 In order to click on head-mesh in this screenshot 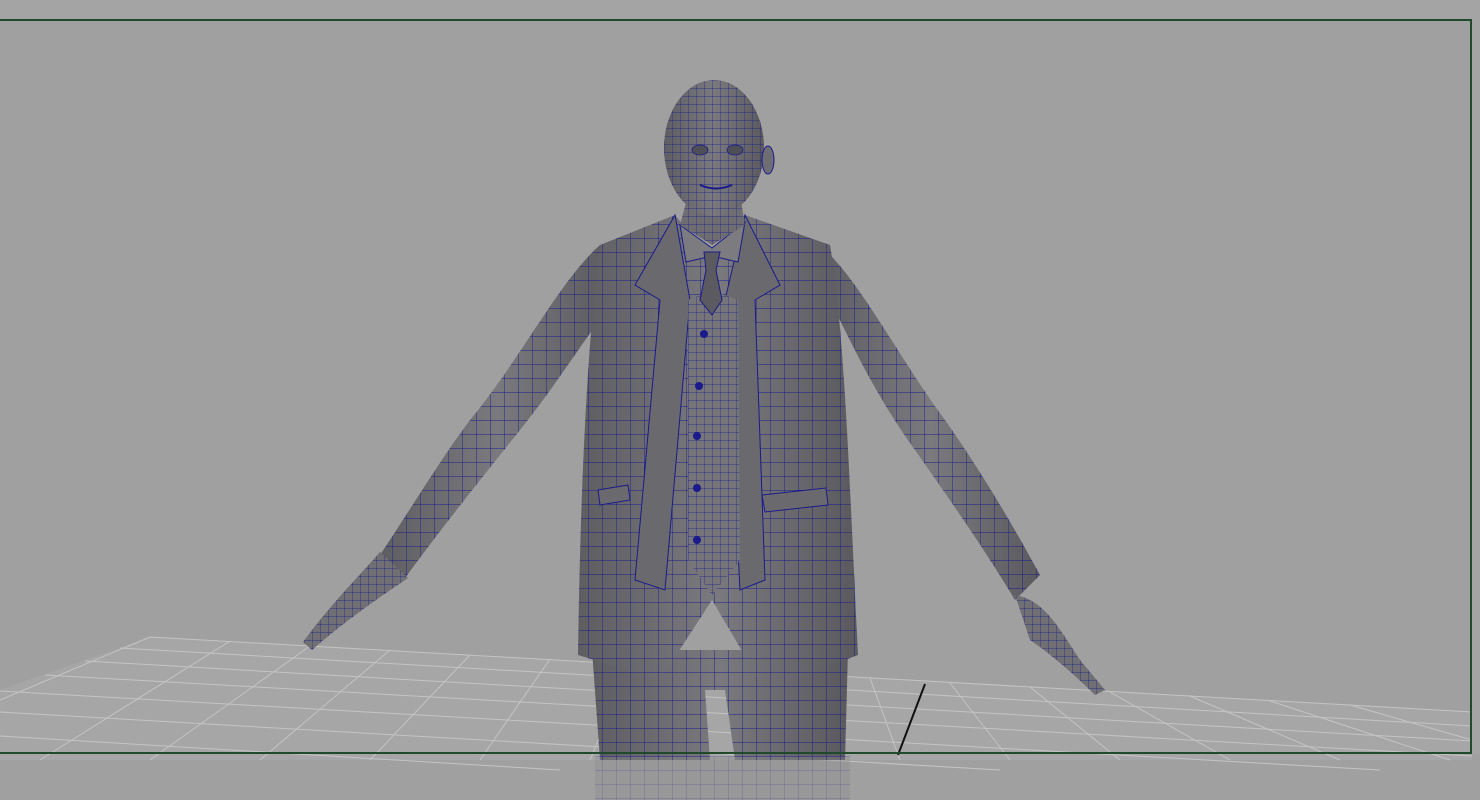, I will do `click(719, 148)`.